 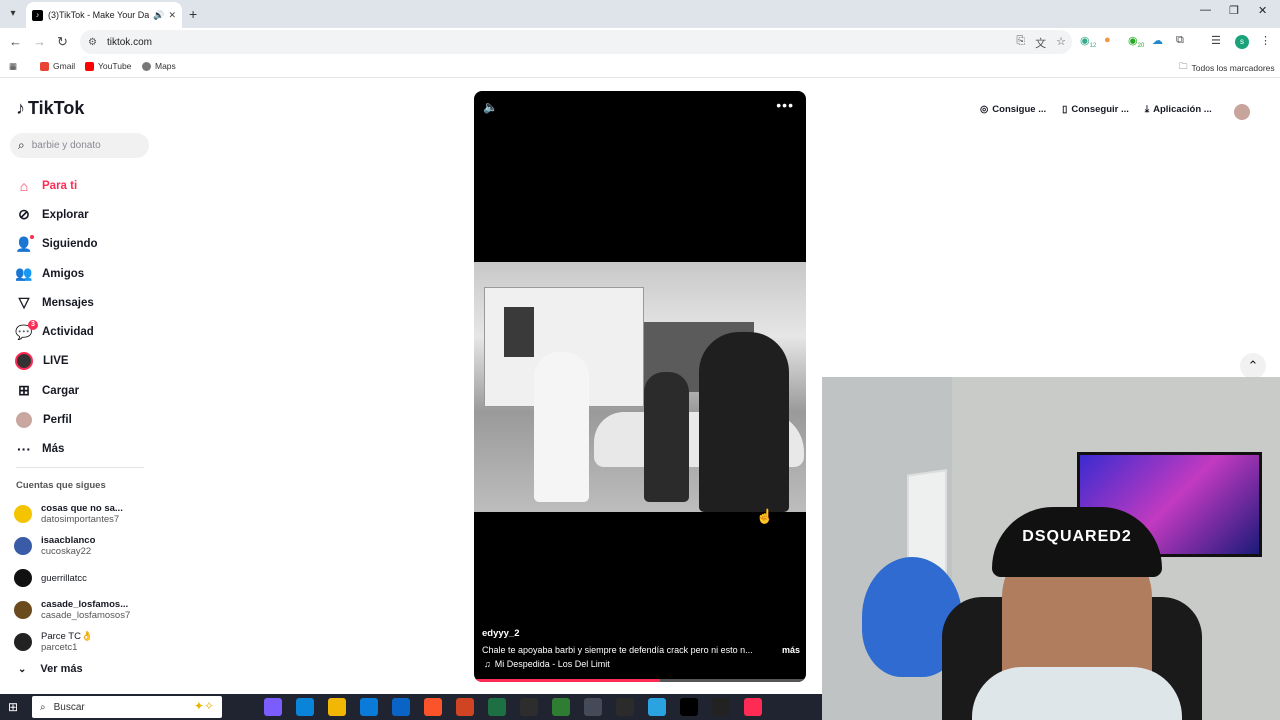 What do you see at coordinates (576, 42) in the screenshot?
I see `address-bar: ⚙ tiktok.com ⎘ 文 ☆` at bounding box center [576, 42].